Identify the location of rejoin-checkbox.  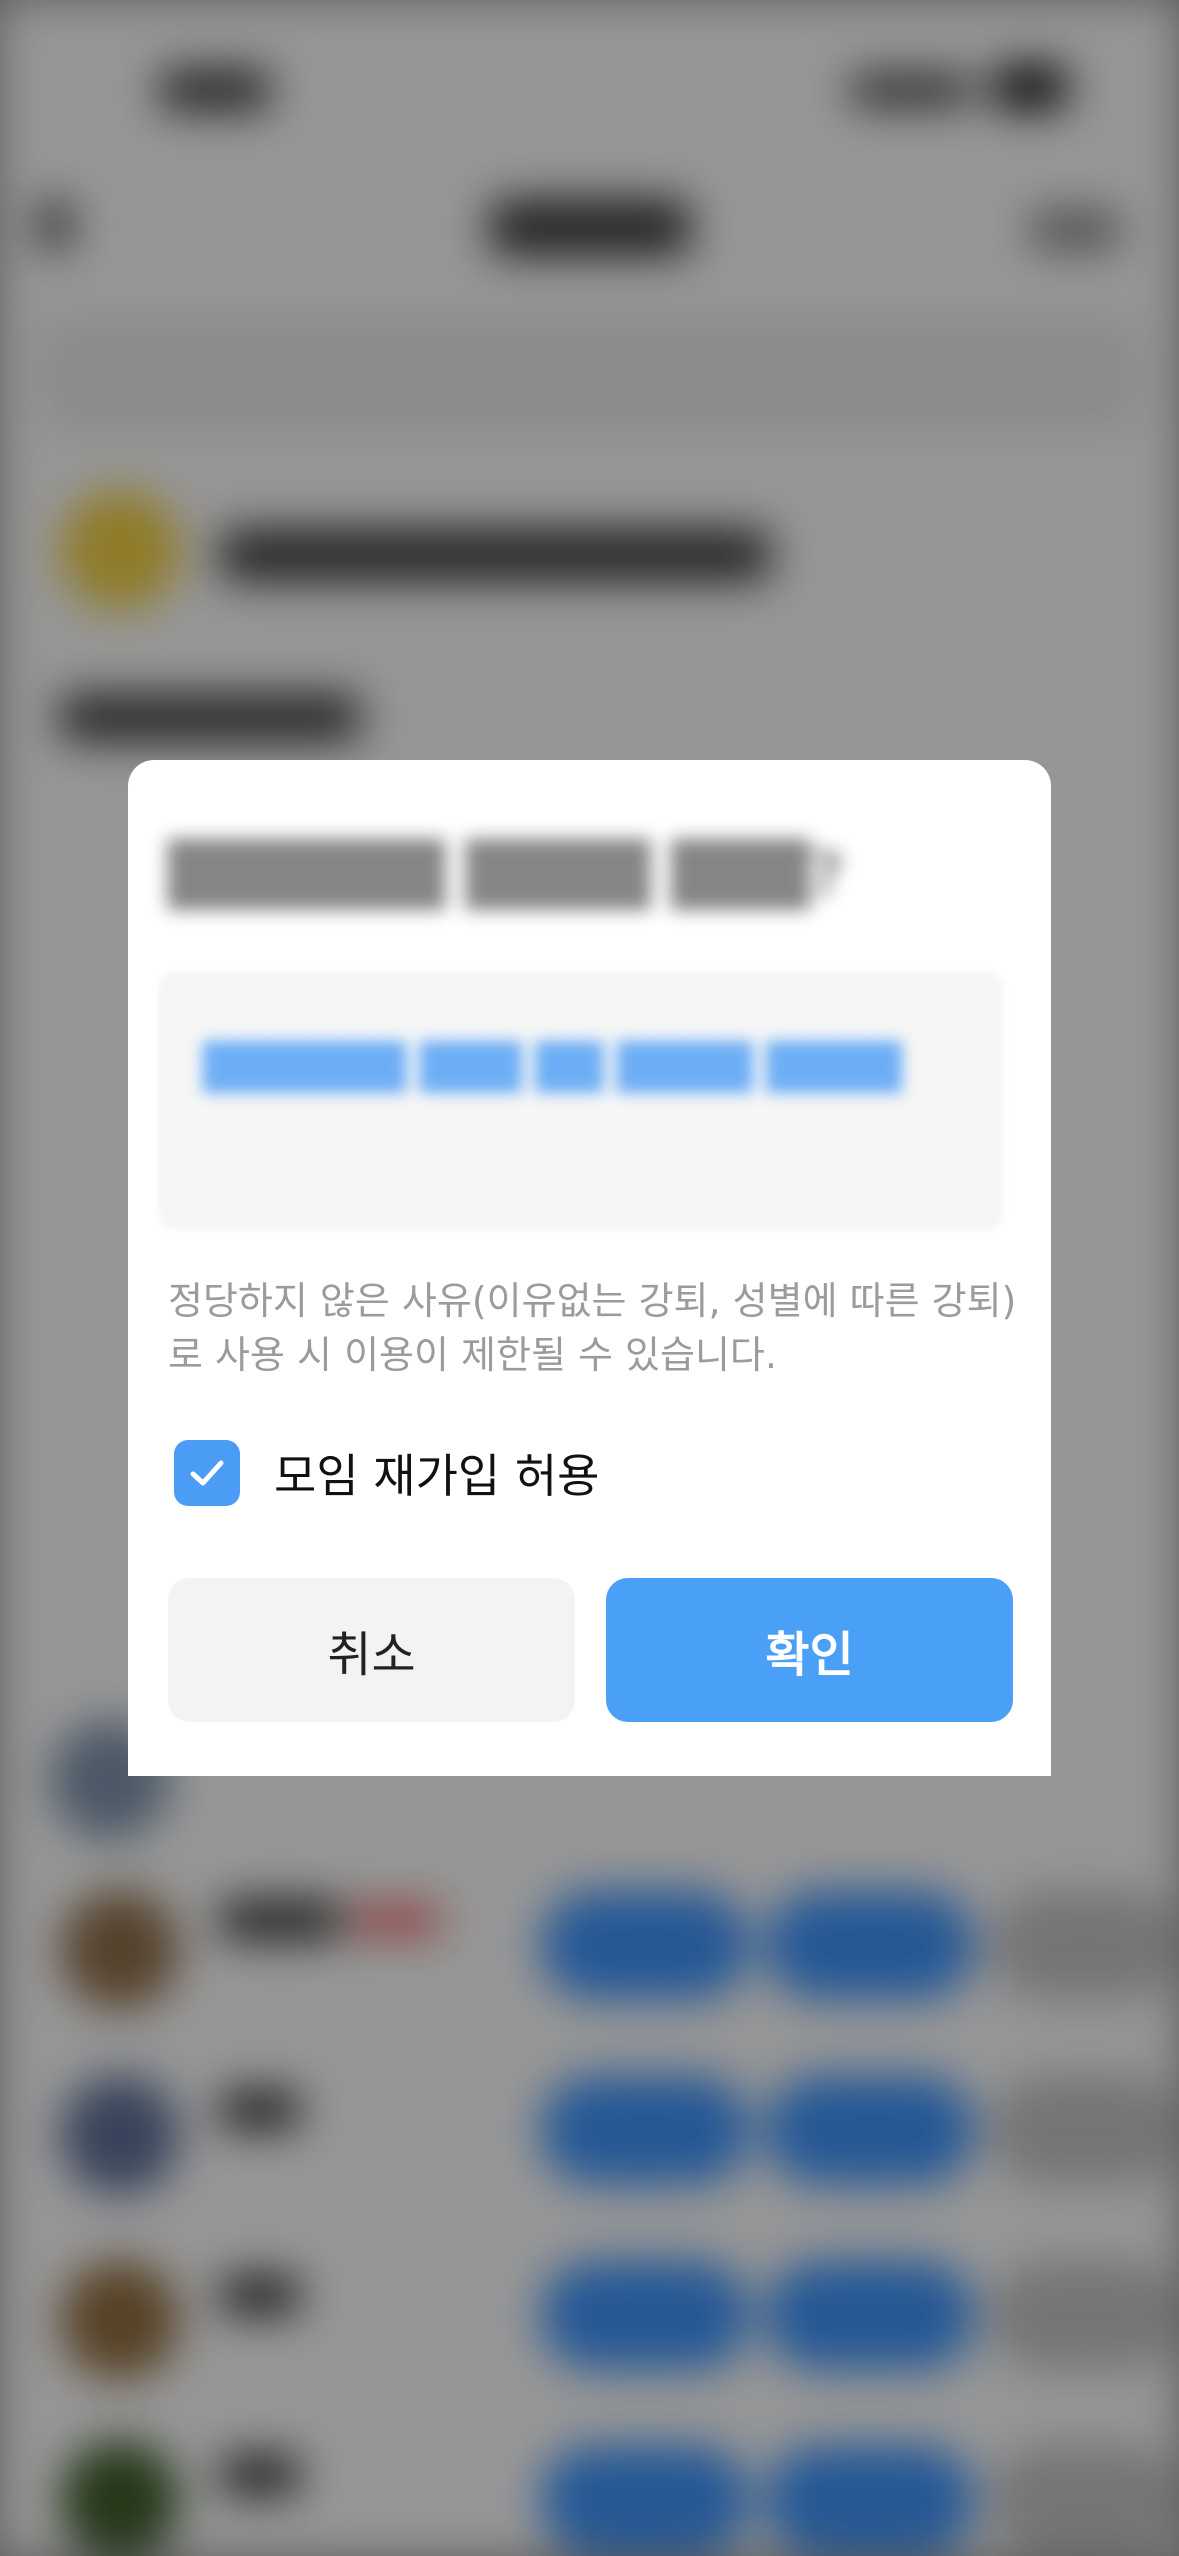
(207, 1473).